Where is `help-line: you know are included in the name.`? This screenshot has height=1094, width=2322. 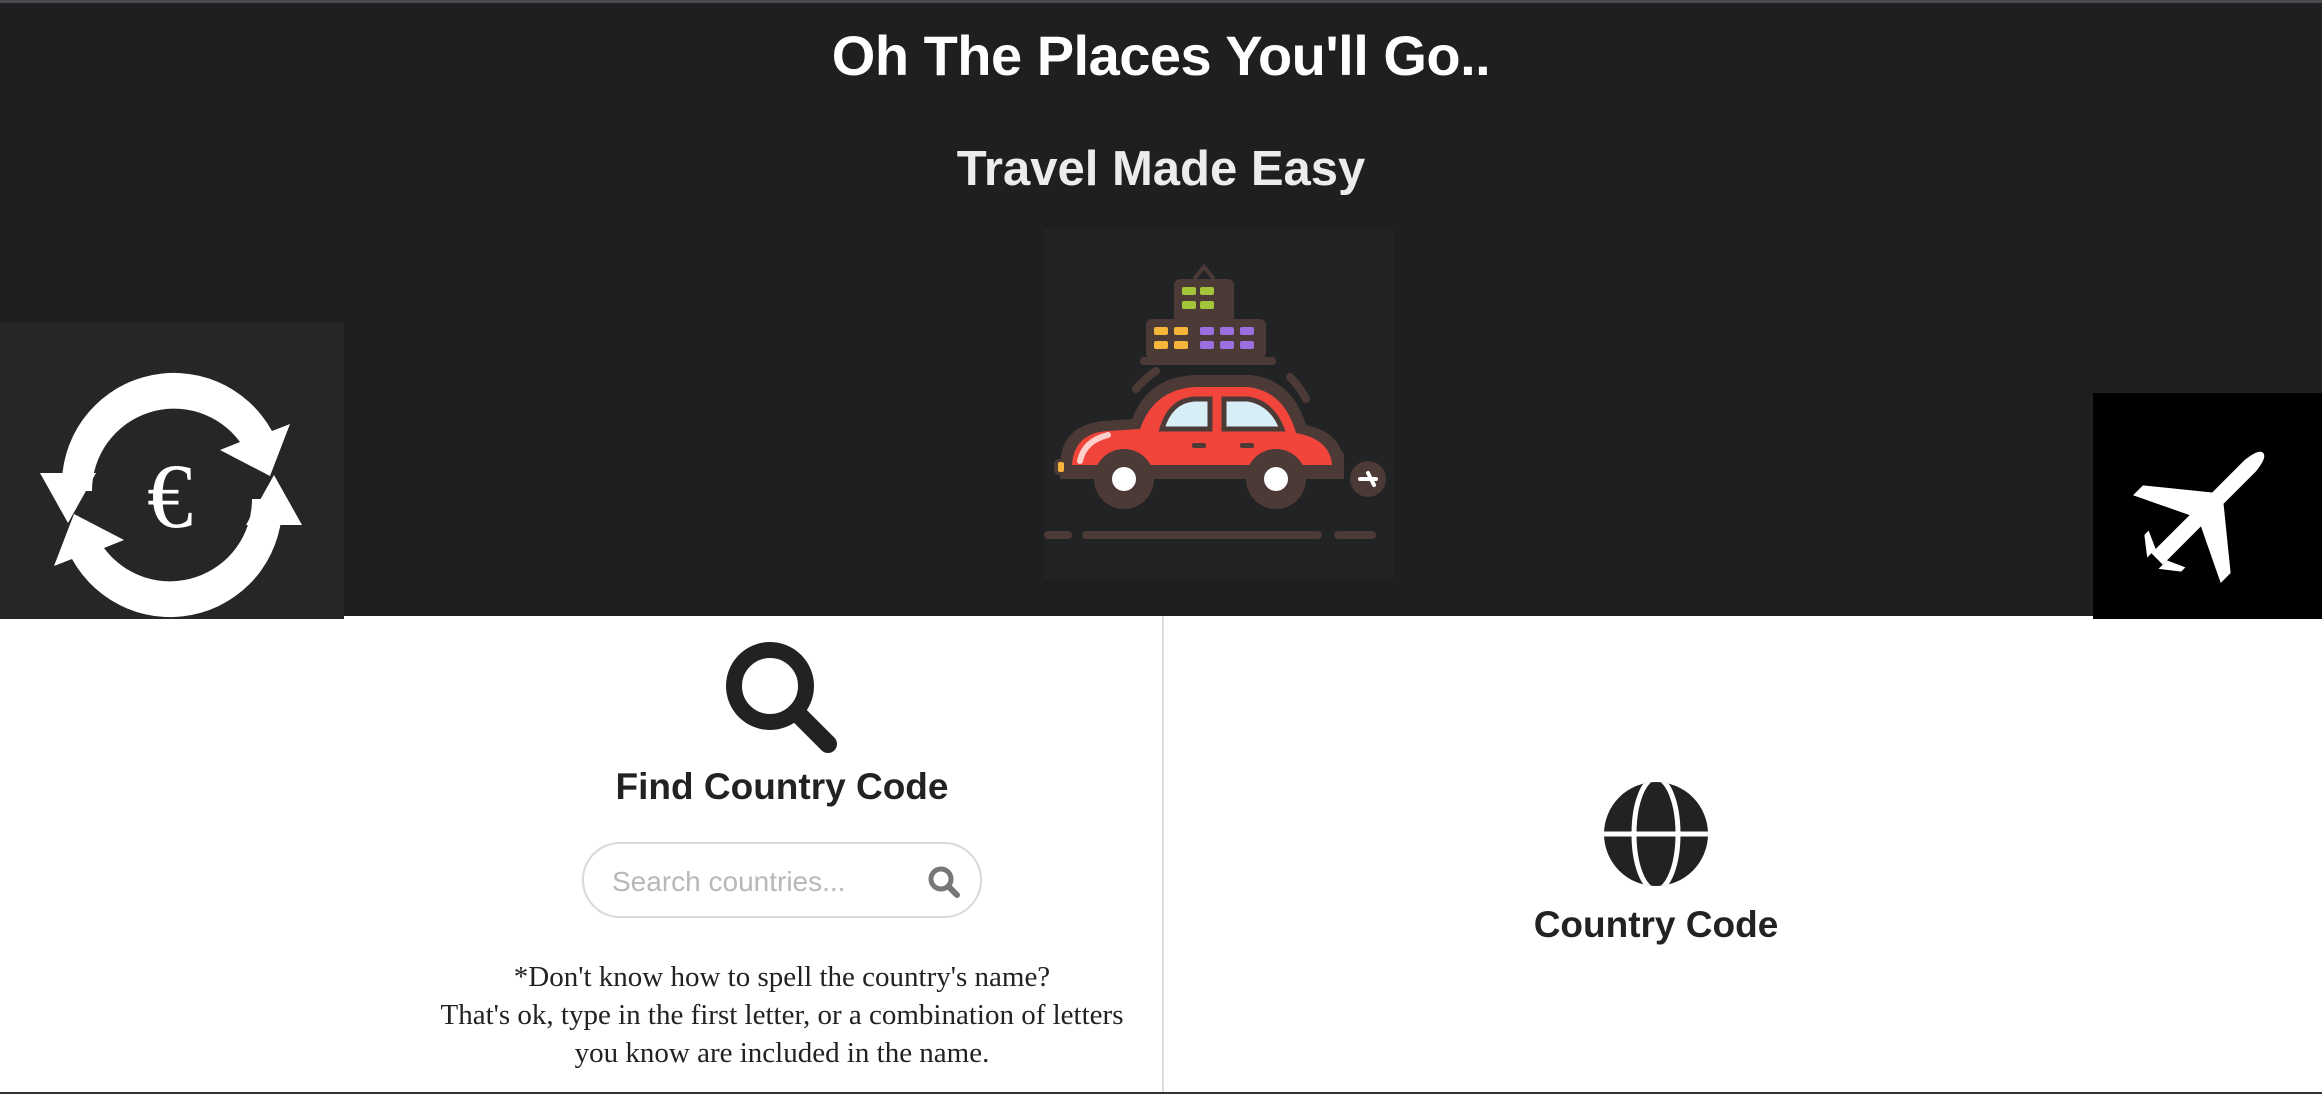
help-line: you know are included in the name. is located at coordinates (782, 1053).